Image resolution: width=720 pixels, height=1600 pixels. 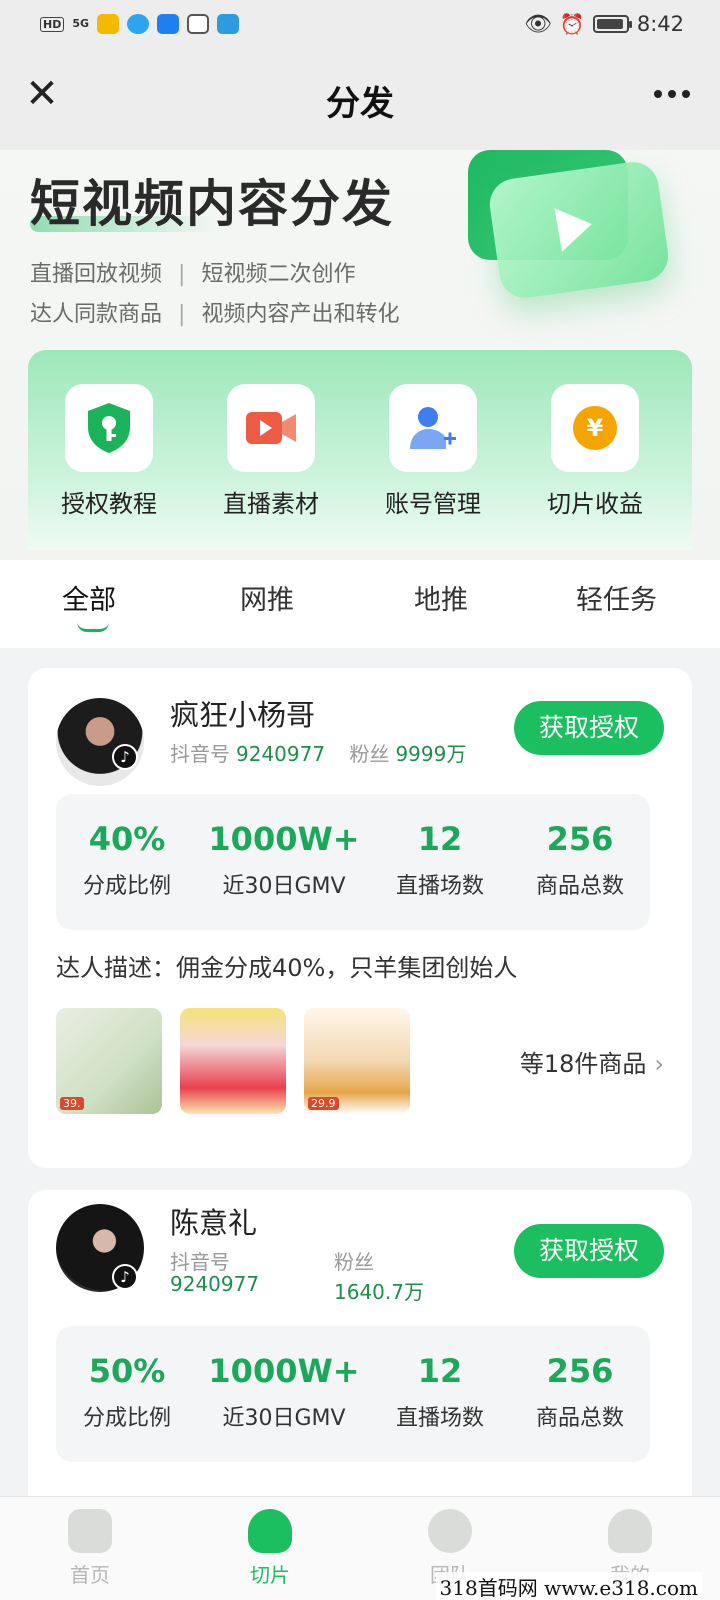 I want to click on influencer-name: 陈意礼, so click(x=214, y=1223).